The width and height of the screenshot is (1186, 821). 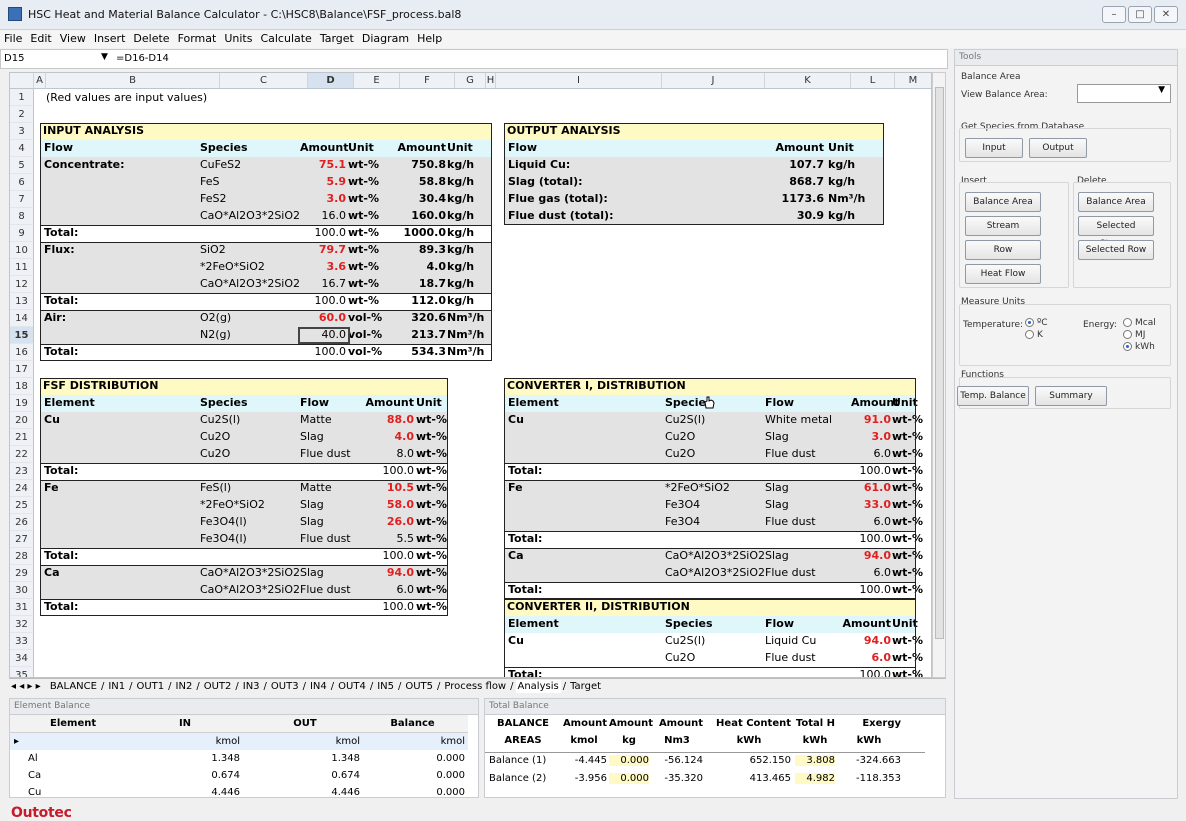 I want to click on delete-balance-area-button: Balance Area, so click(x=1116, y=202).